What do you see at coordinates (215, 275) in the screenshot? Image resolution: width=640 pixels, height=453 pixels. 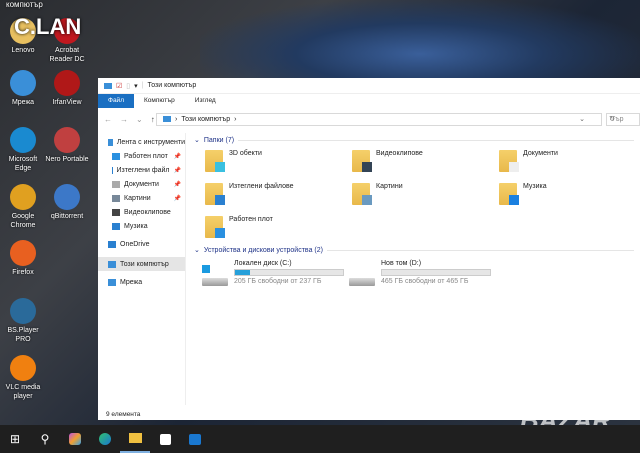 I see `drive-icon` at bounding box center [215, 275].